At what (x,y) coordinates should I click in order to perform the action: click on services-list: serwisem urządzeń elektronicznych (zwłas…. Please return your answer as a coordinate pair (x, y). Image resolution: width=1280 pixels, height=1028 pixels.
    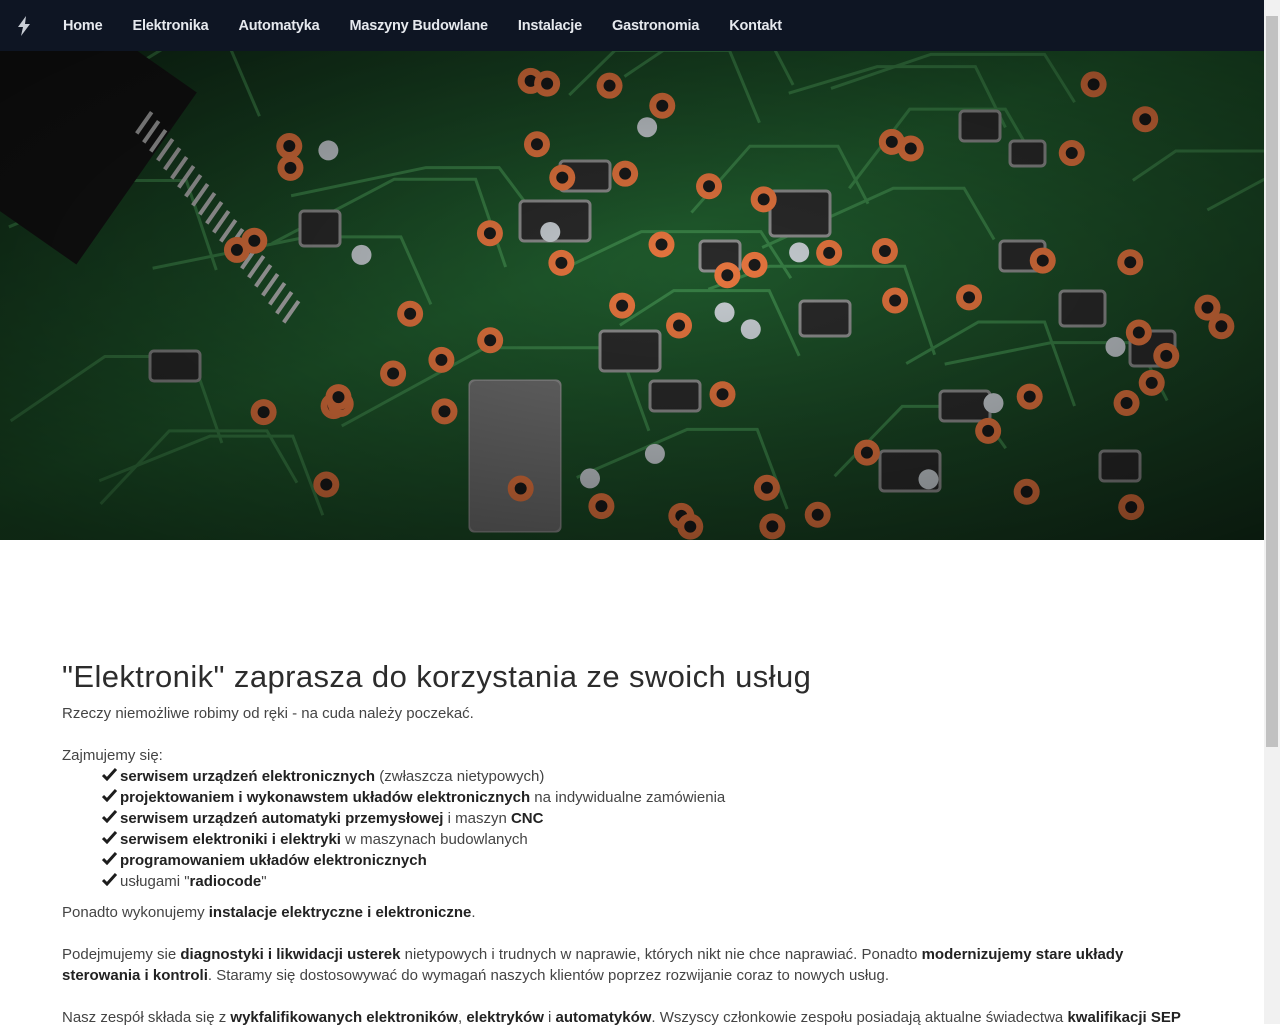
    Looking at the image, I should click on (627, 829).